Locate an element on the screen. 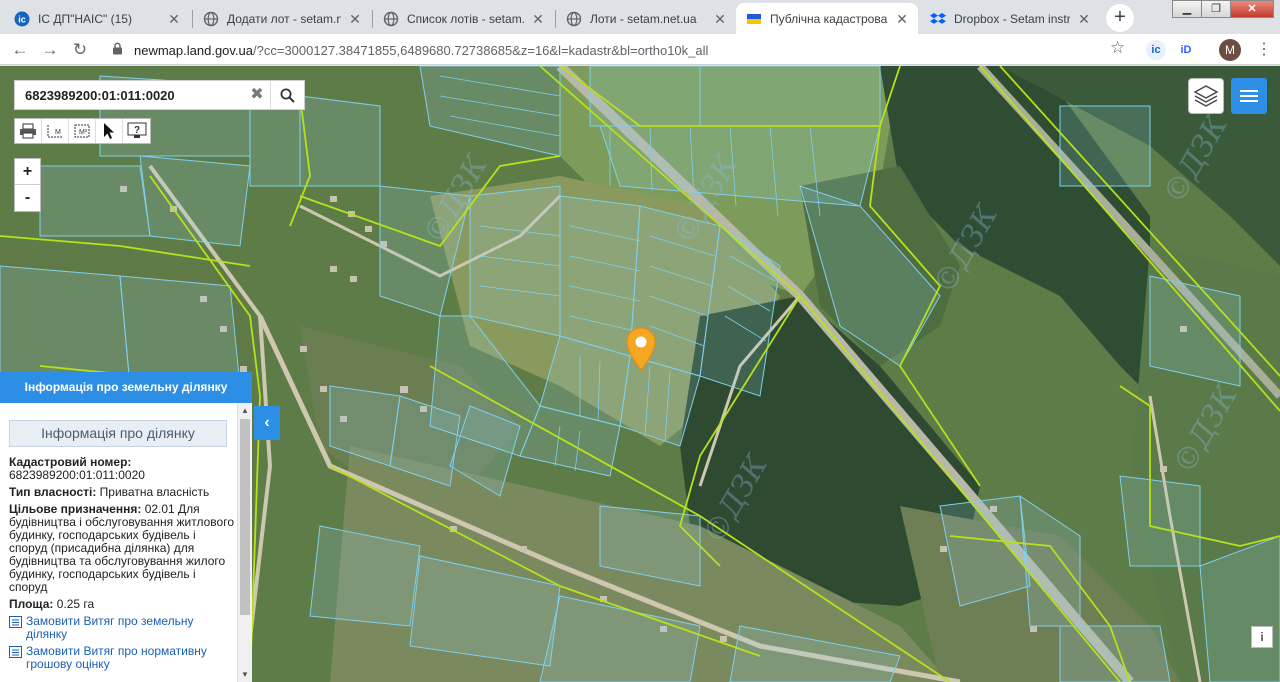 Image resolution: width=1280 pixels, height=682 pixels. map-tools: M M² ? is located at coordinates (82, 131).